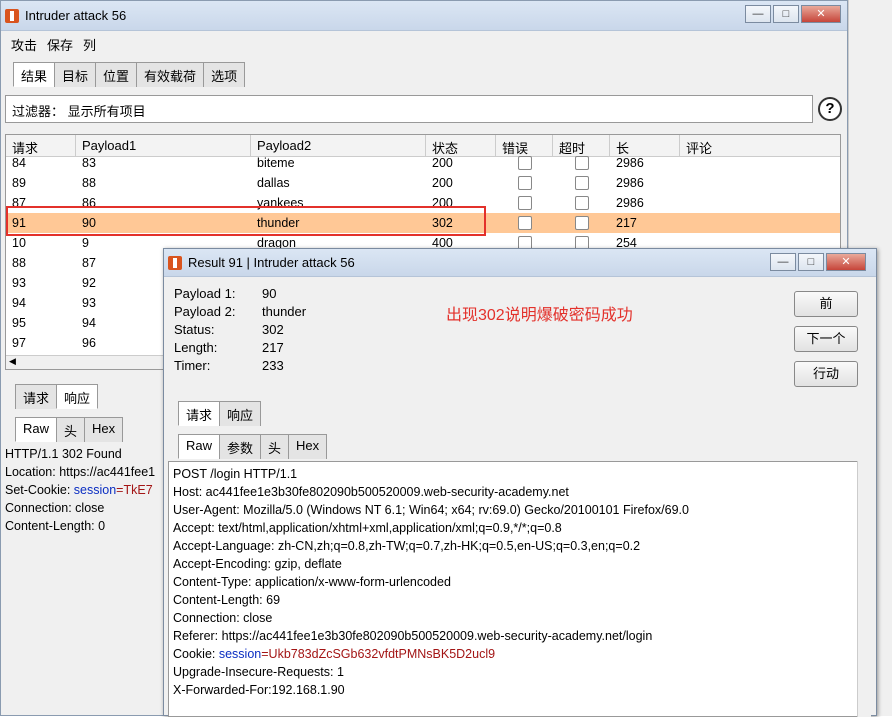 The width and height of the screenshot is (892, 717). I want to click on info-label: Payload 1:, so click(205, 293).